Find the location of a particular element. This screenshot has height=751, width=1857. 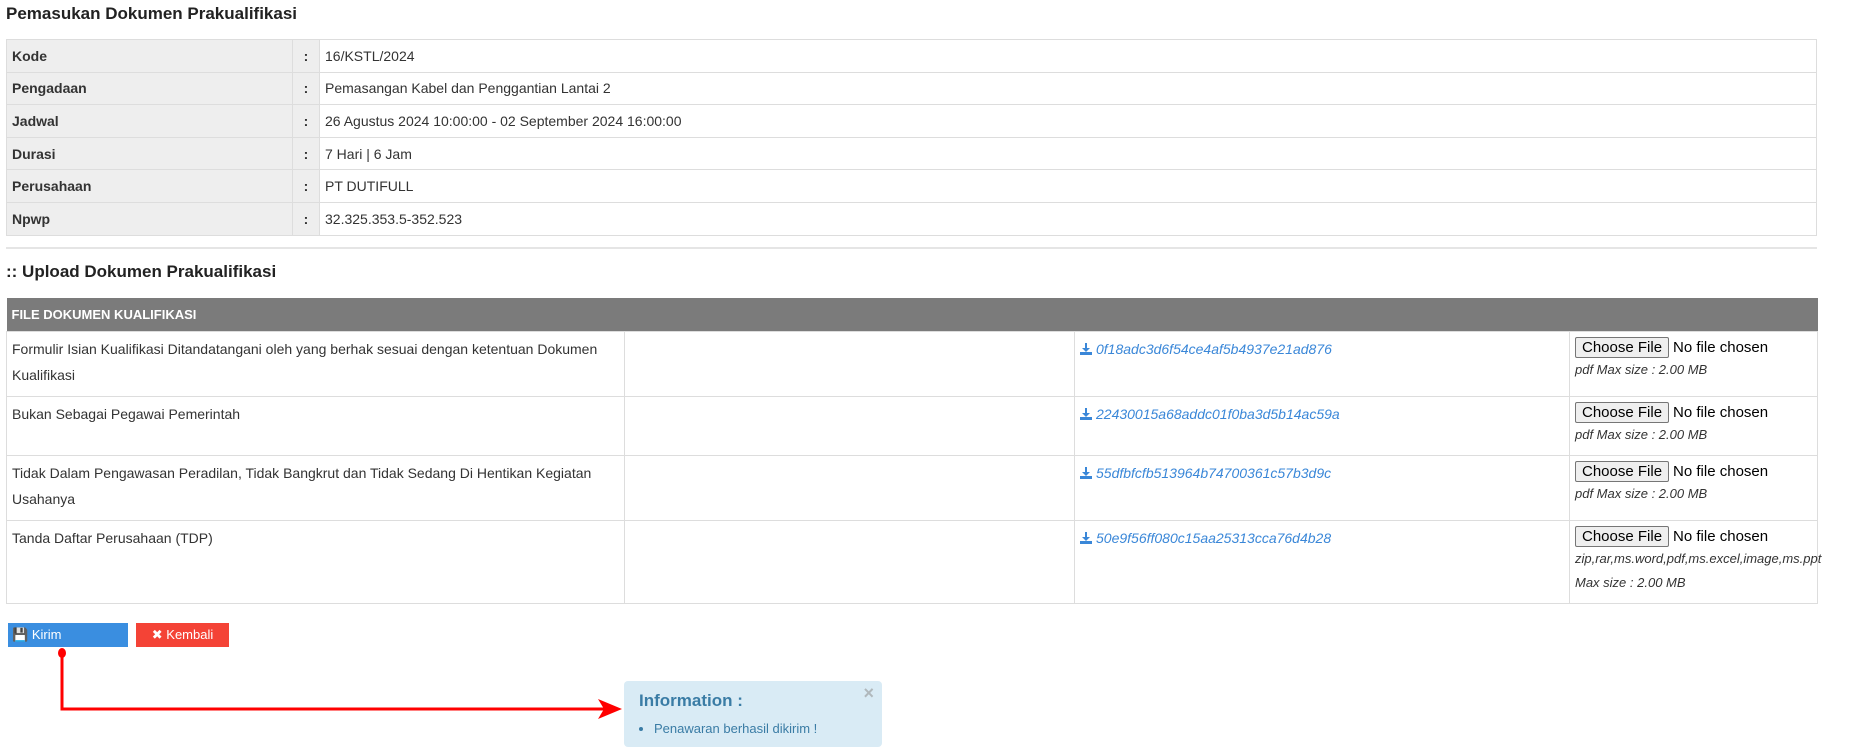

alert-title: Information : is located at coordinates (691, 700).